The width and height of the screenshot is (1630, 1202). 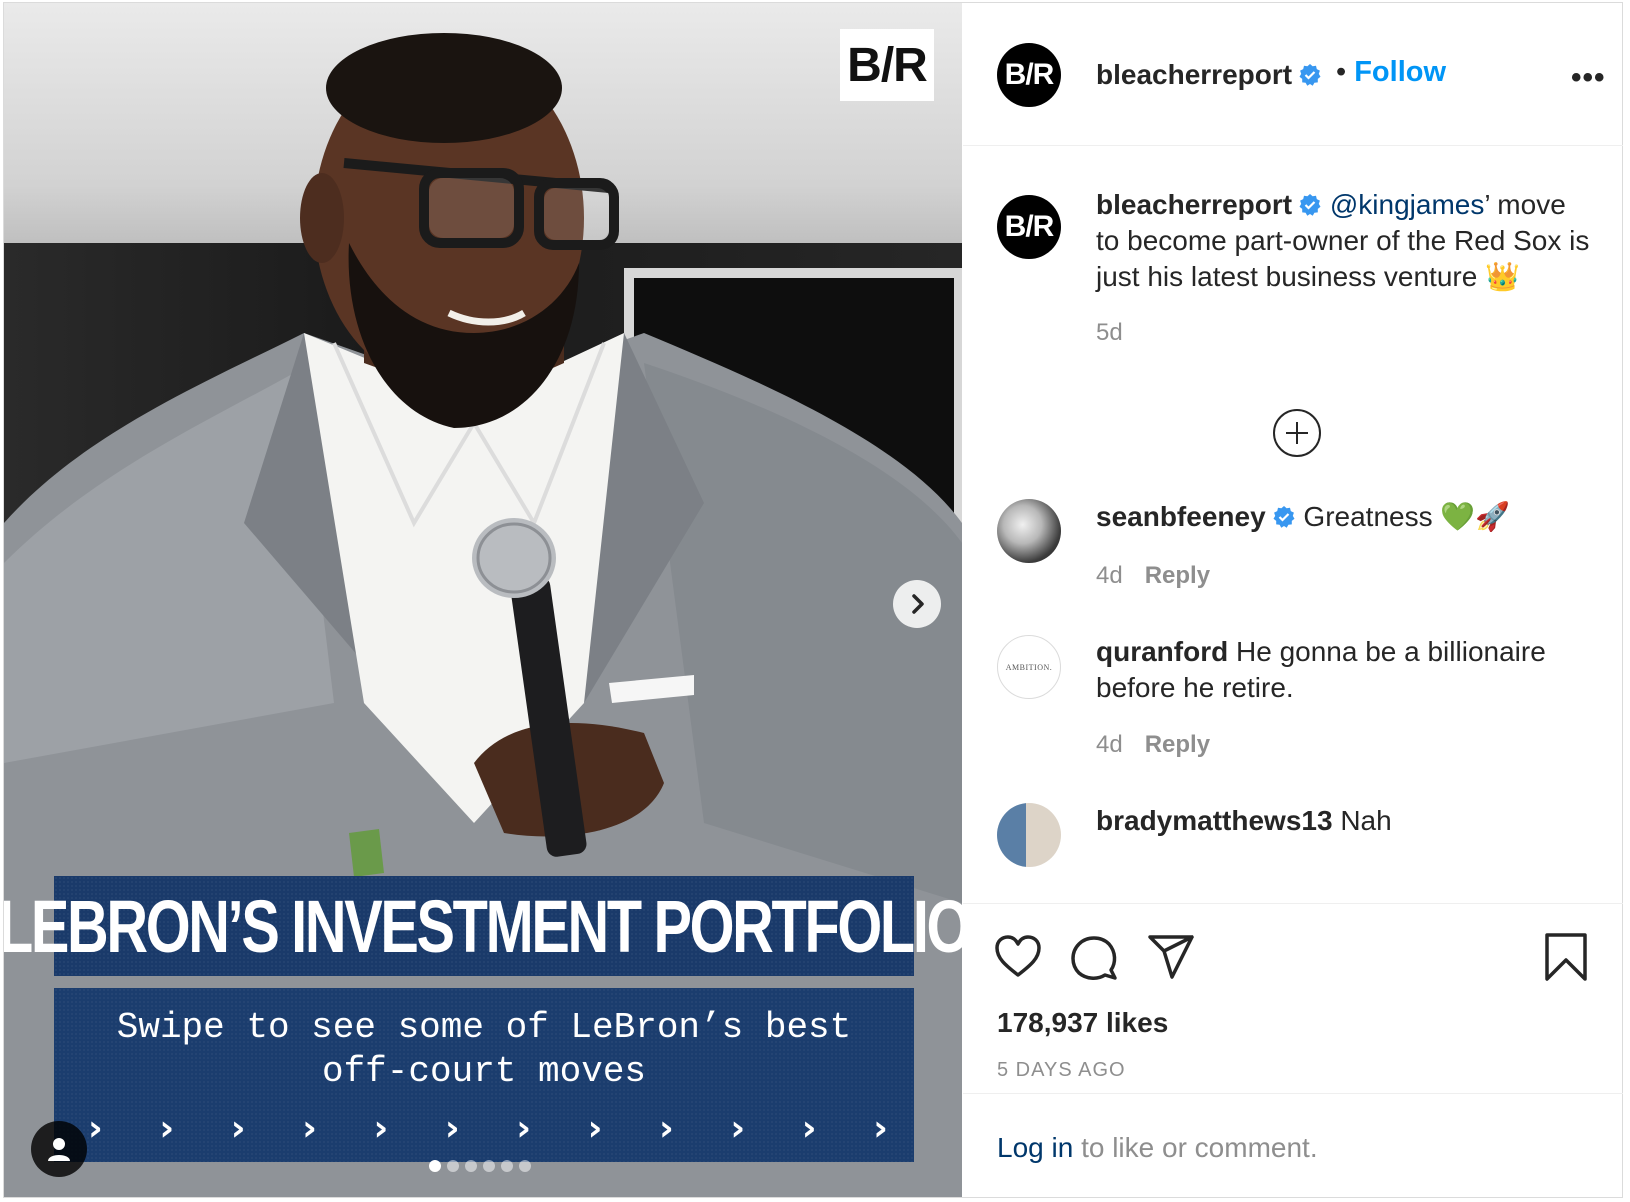 What do you see at coordinates (1566, 957) in the screenshot?
I see `bookmark-icon` at bounding box center [1566, 957].